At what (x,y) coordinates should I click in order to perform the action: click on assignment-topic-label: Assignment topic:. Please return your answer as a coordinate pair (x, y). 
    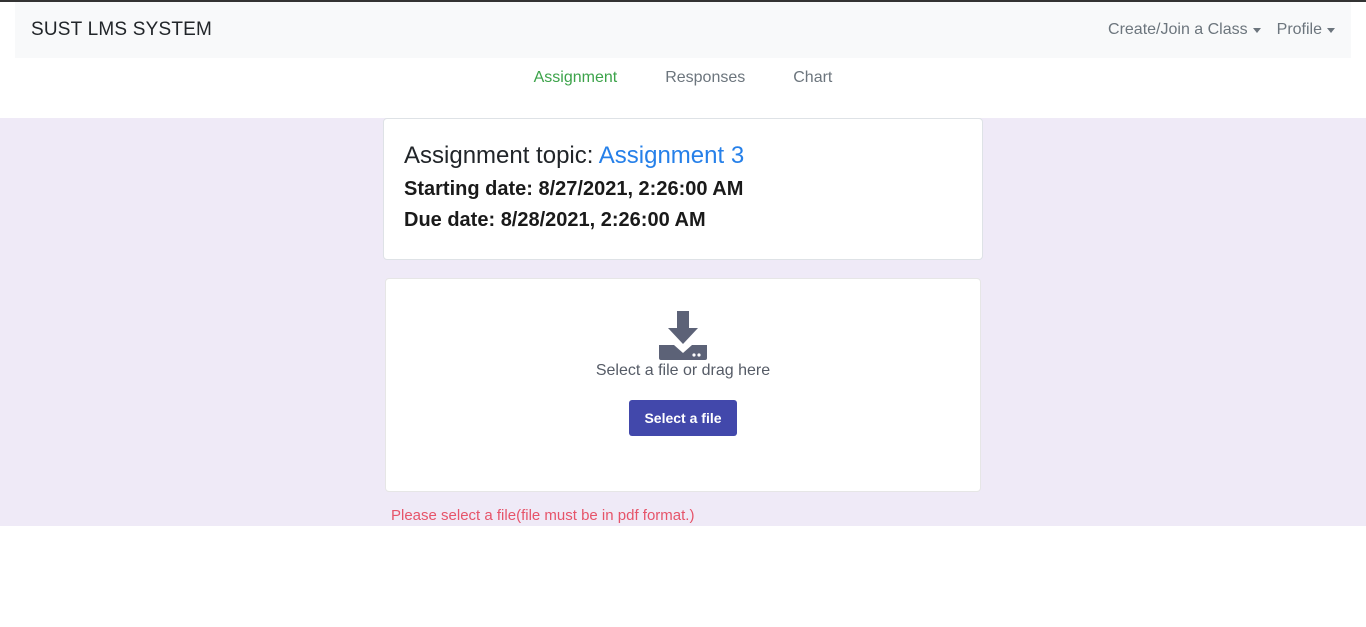
    Looking at the image, I should click on (499, 155).